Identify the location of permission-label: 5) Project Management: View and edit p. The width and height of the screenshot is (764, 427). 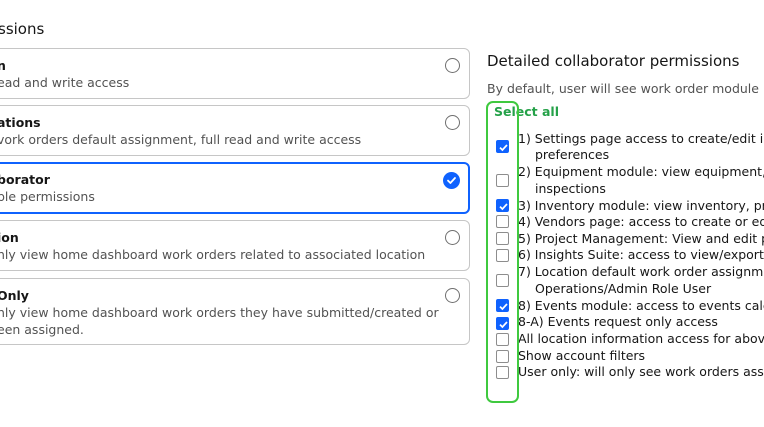
(641, 238).